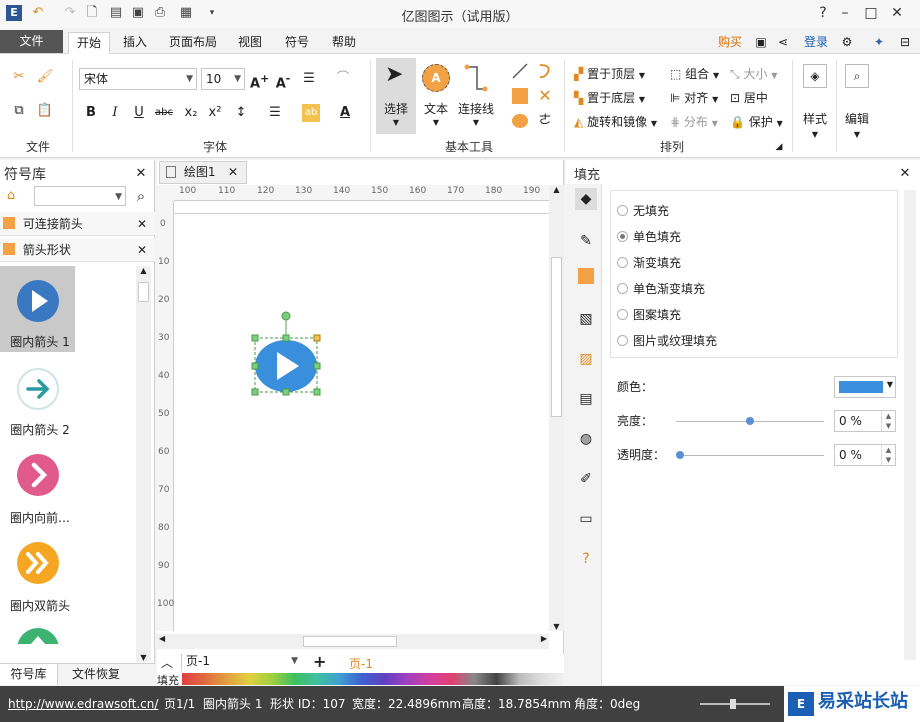  I want to click on page-tab: 页-1, so click(361, 663).